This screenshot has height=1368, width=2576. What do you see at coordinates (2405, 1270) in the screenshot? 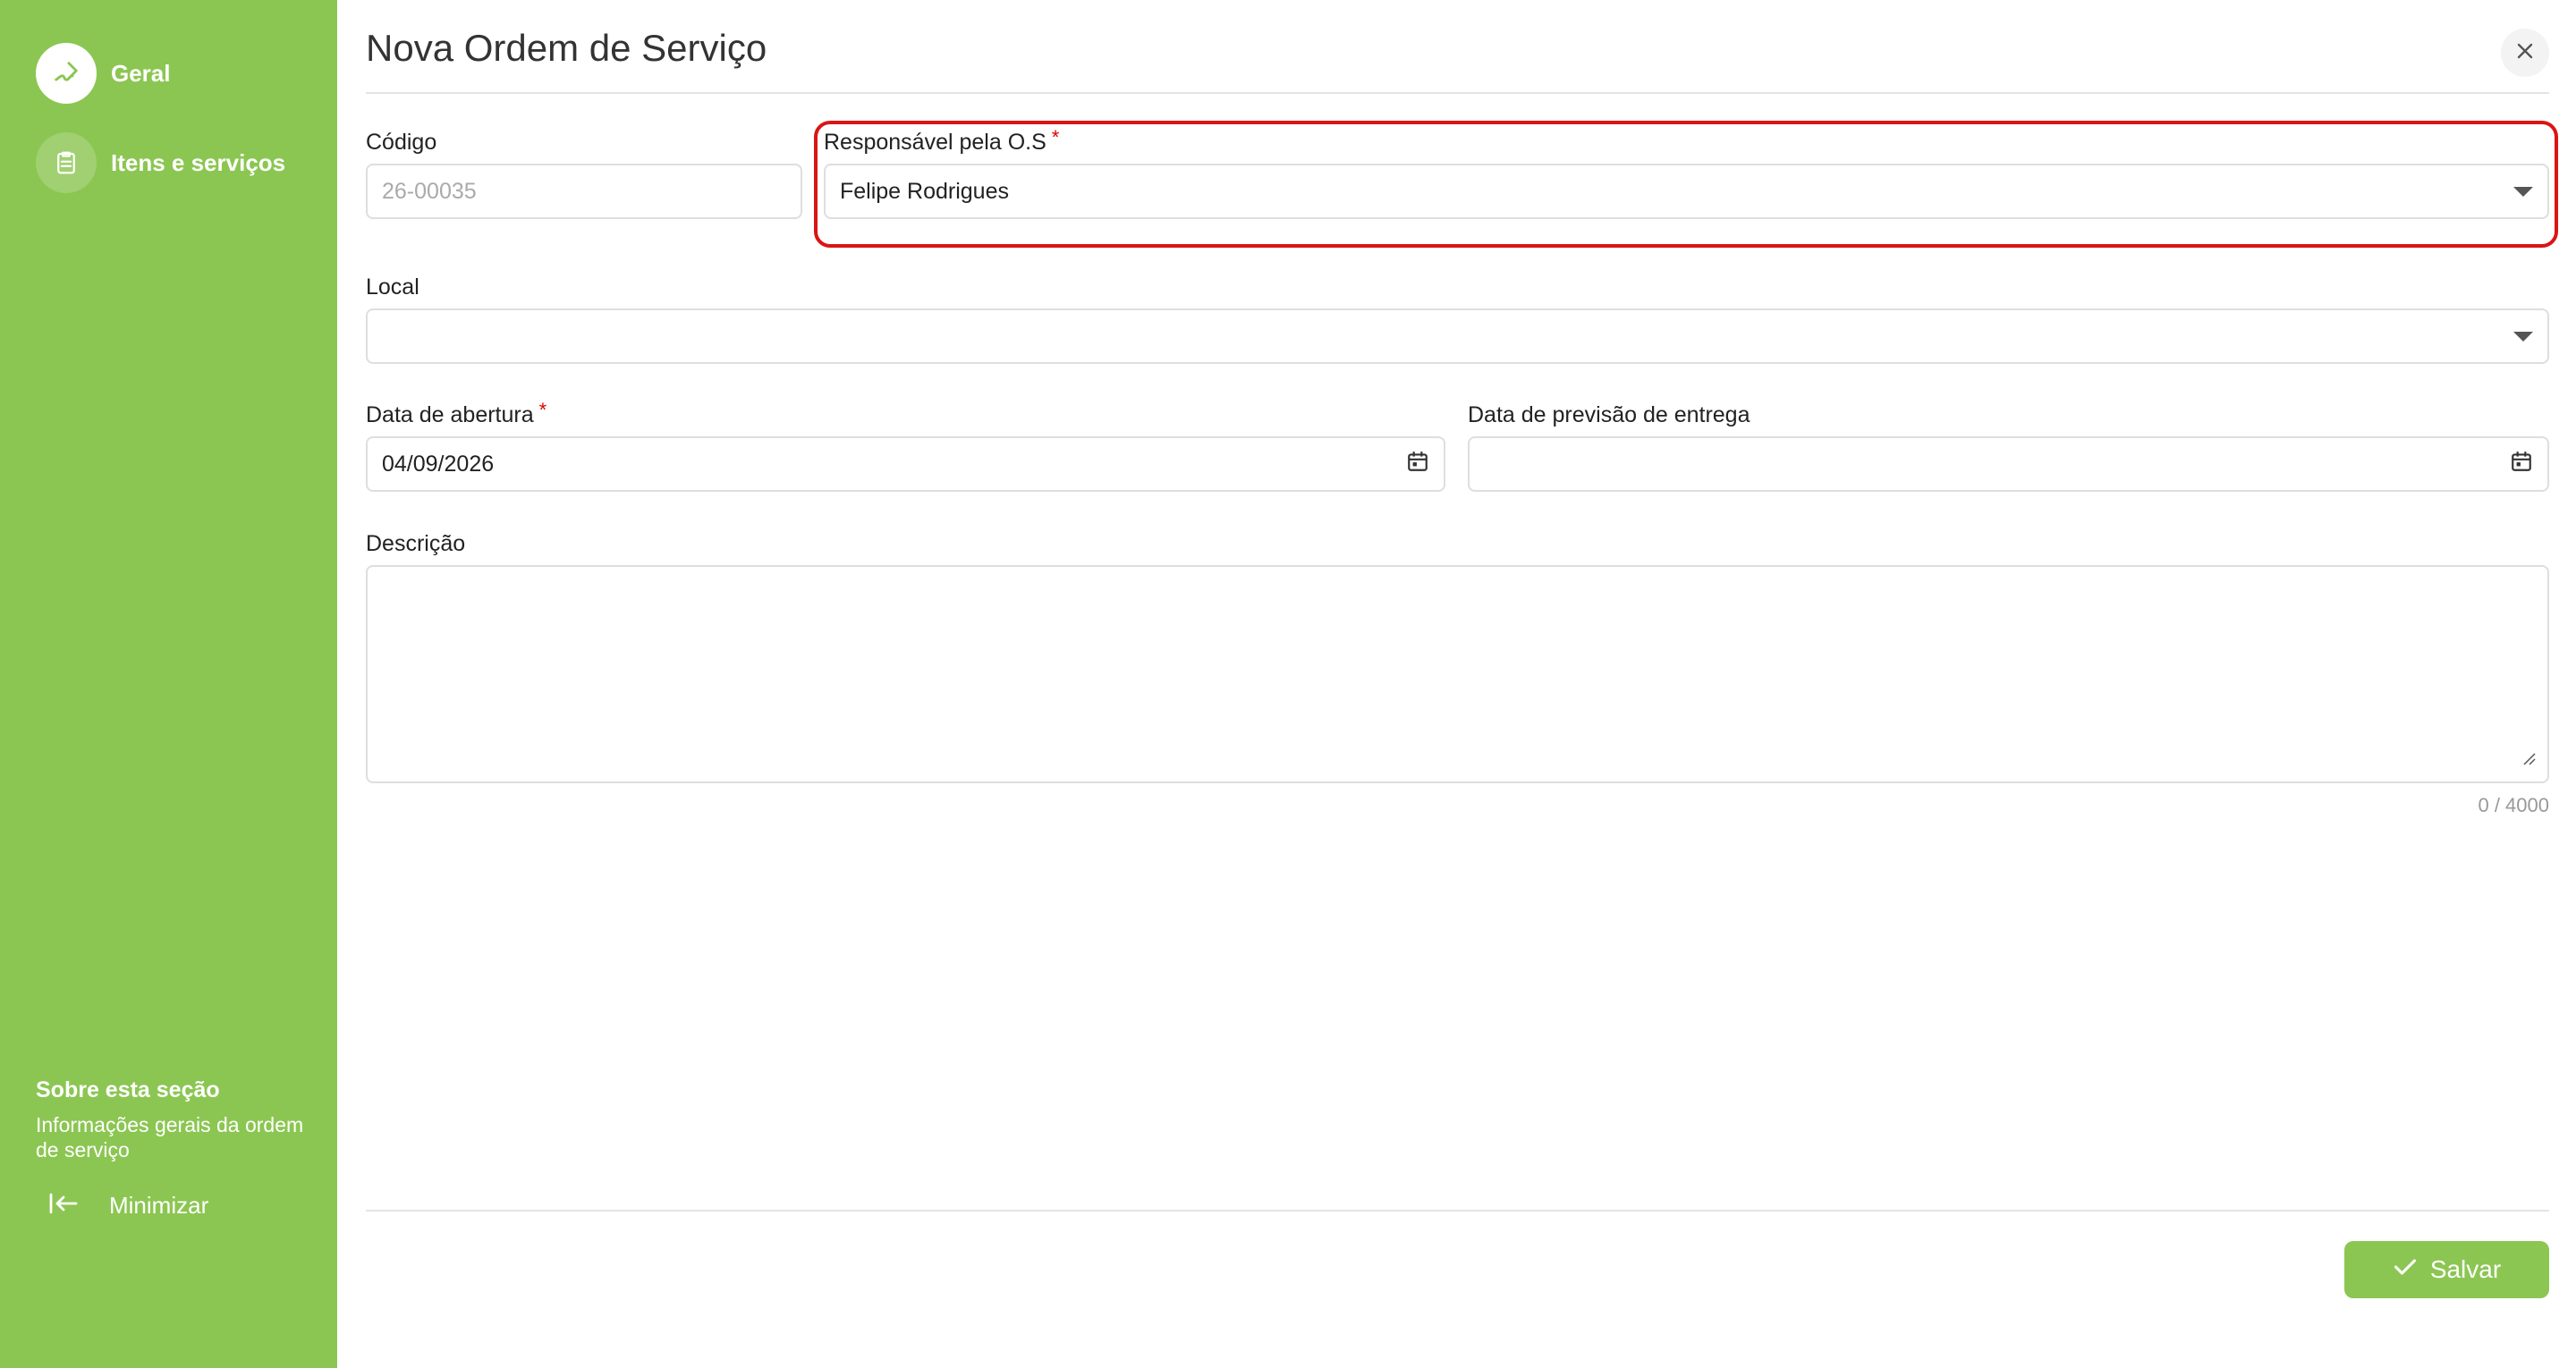
I see `check-icon` at bounding box center [2405, 1270].